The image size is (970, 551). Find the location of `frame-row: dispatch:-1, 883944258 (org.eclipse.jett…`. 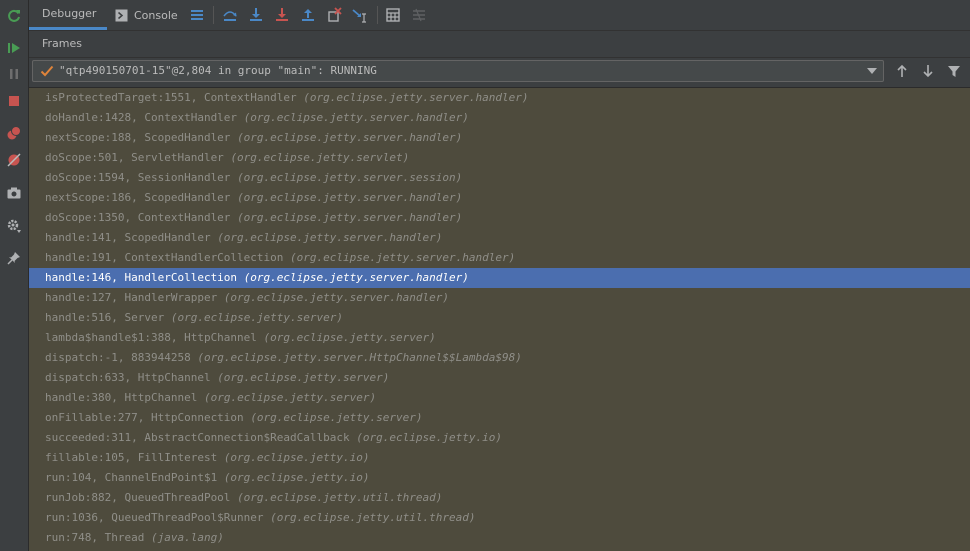

frame-row: dispatch:-1, 883944258 (org.eclipse.jett… is located at coordinates (499, 358).